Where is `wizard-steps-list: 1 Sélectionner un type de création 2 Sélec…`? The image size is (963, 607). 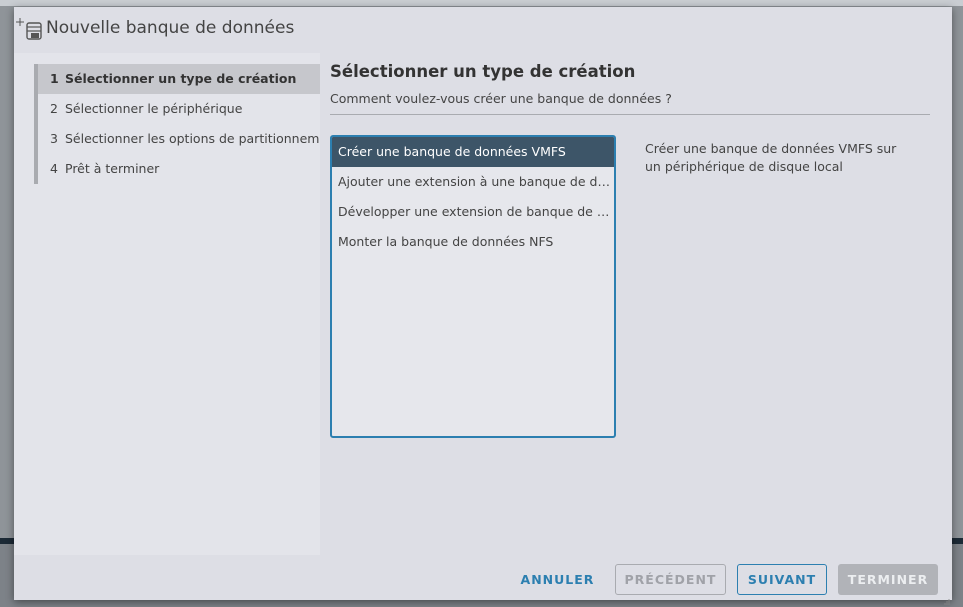 wizard-steps-list: 1 Sélectionner un type de création 2 Sélec… is located at coordinates (177, 124).